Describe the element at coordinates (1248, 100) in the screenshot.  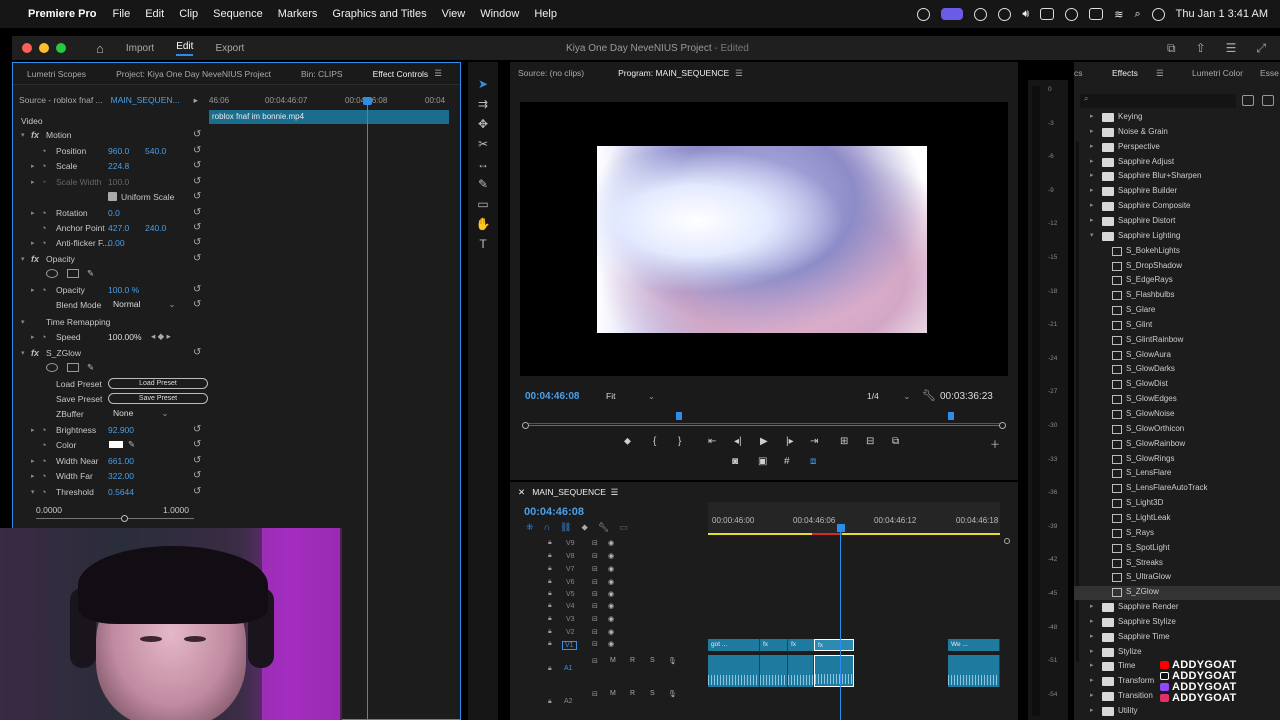
I see `new-bin-icon` at that location.